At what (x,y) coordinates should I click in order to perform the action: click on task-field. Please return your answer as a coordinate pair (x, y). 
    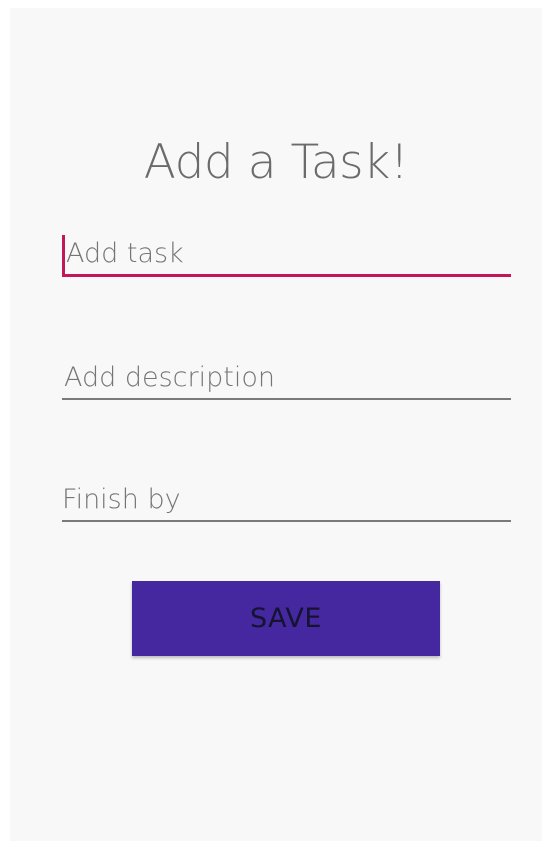
    Looking at the image, I should click on (286, 255).